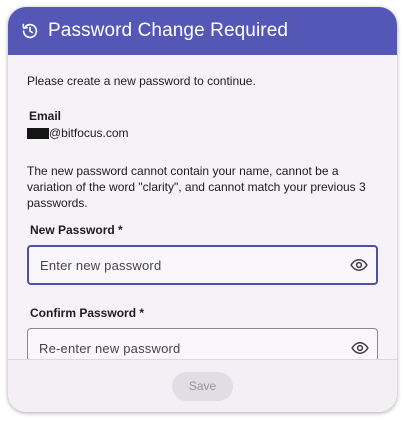 Image resolution: width=405 pixels, height=421 pixels. What do you see at coordinates (168, 30) in the screenshot?
I see `dialog-title: Password Change Required` at bounding box center [168, 30].